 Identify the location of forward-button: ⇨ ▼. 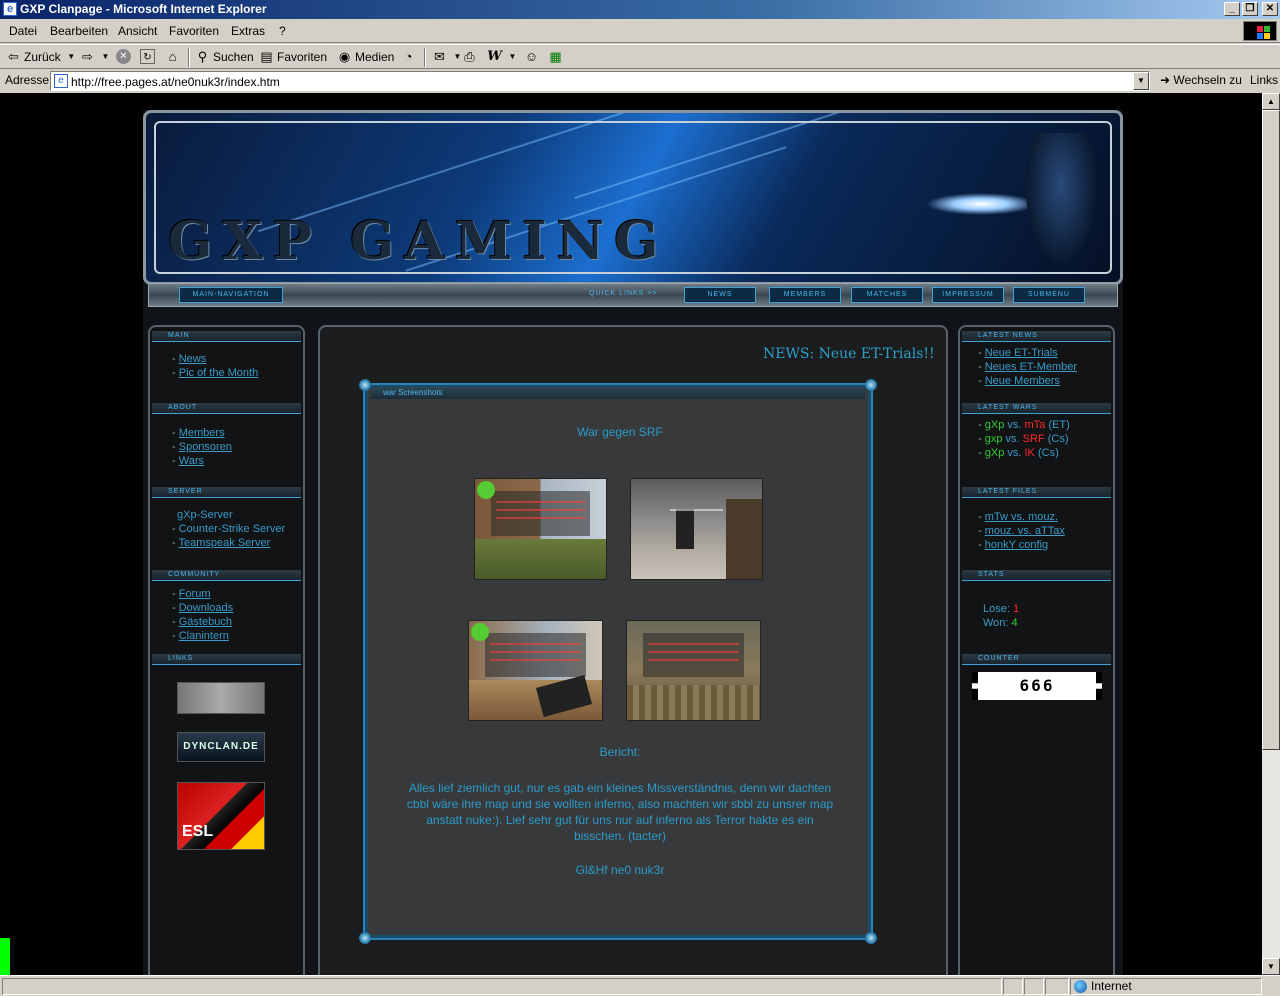
(96, 56).